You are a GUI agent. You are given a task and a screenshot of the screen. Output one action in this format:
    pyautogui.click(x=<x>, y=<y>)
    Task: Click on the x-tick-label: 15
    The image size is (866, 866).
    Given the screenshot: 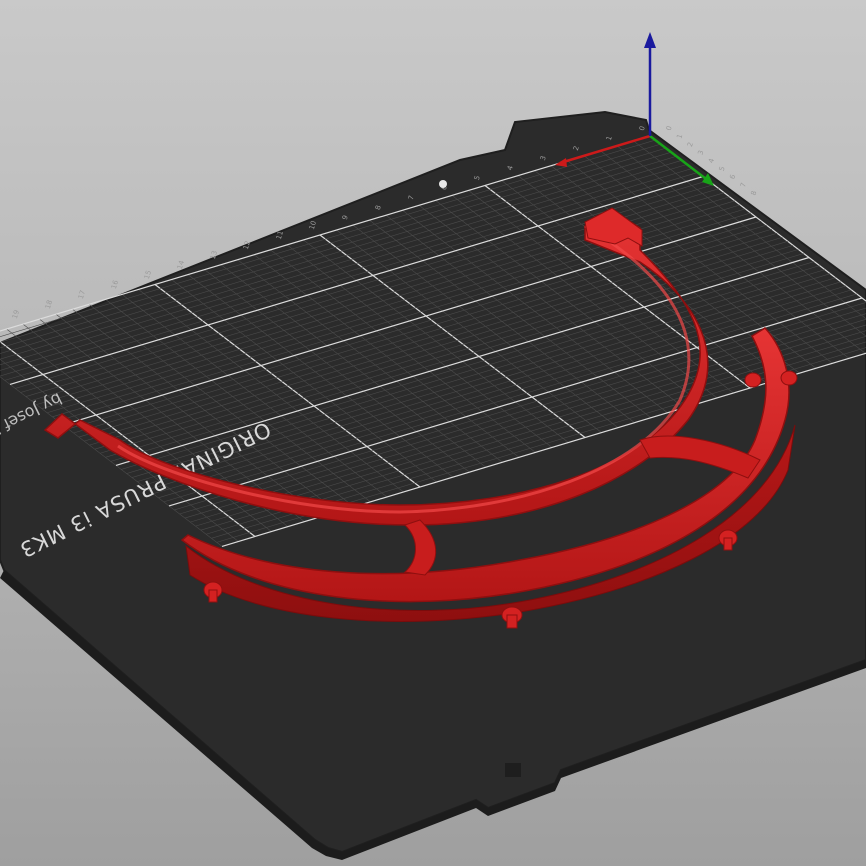 What is the action you would take?
    pyautogui.click(x=148, y=274)
    